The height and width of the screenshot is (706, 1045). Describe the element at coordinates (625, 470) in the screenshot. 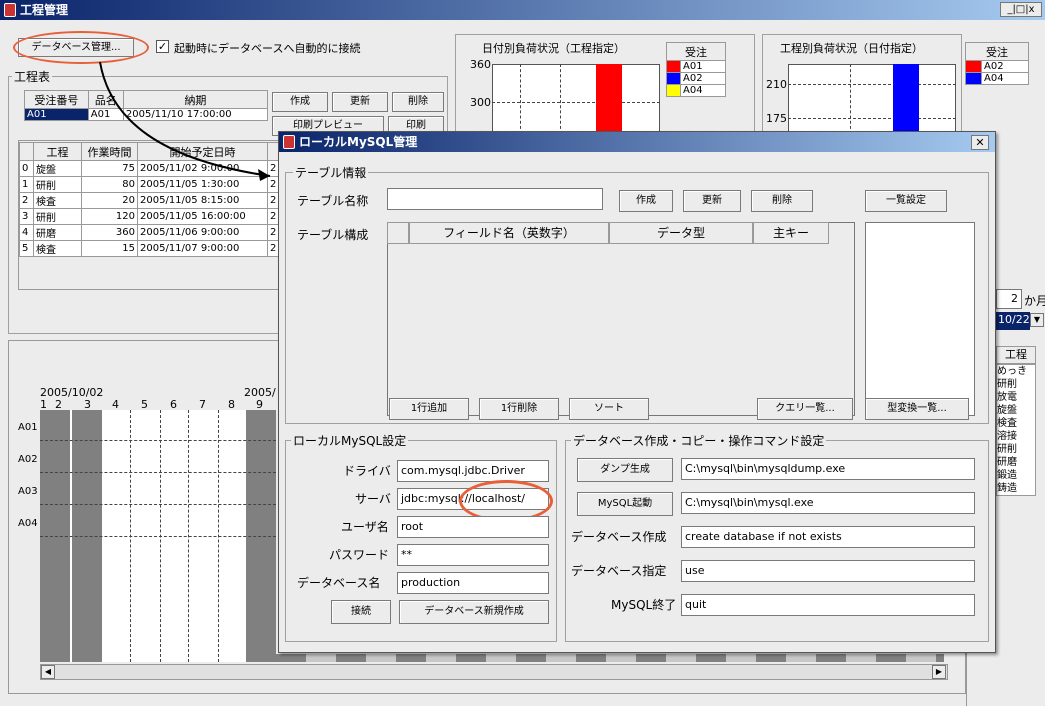

I see `dump-generate-button: ダンプ生成` at that location.